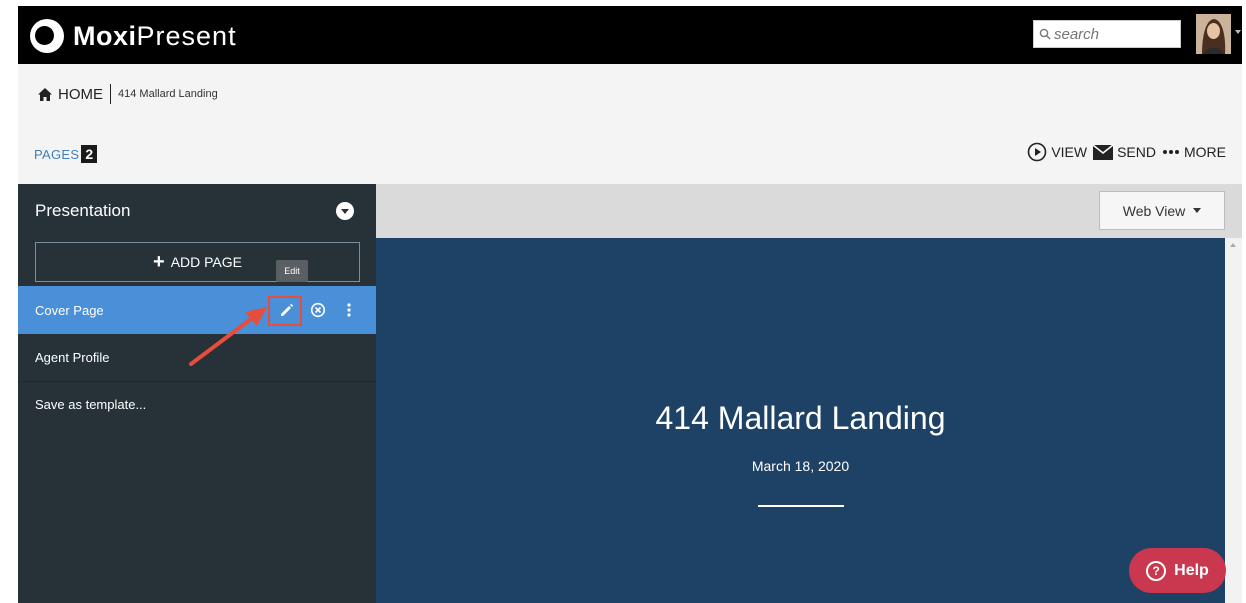 The height and width of the screenshot is (603, 1246). Describe the element at coordinates (1037, 152) in the screenshot. I see `play-circle-icon` at that location.